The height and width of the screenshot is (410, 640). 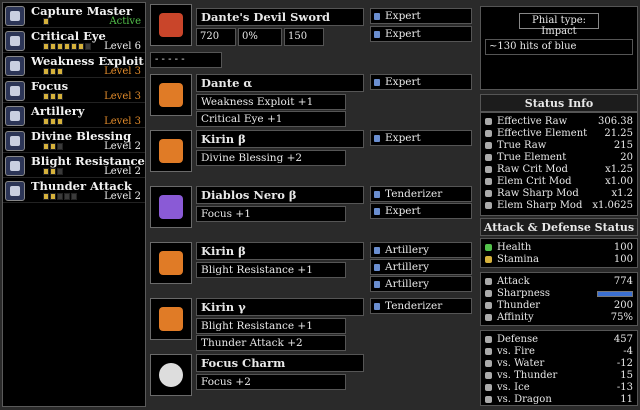 What do you see at coordinates (74, 65) in the screenshot?
I see `skill-row: Weakness Exploit Level 3` at bounding box center [74, 65].